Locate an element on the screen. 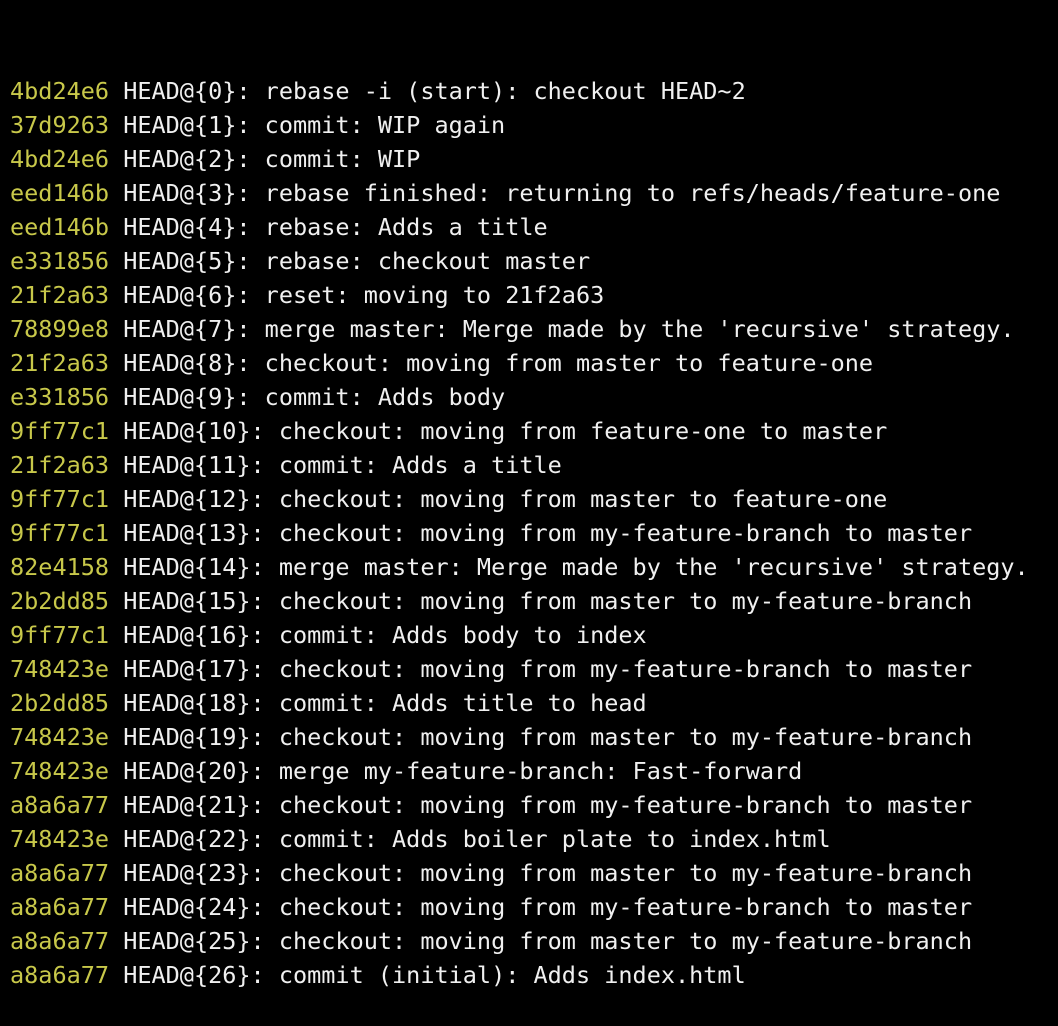 Image resolution: width=1058 pixels, height=1026 pixels. head-ref: HEAD@{18} is located at coordinates (187, 703).